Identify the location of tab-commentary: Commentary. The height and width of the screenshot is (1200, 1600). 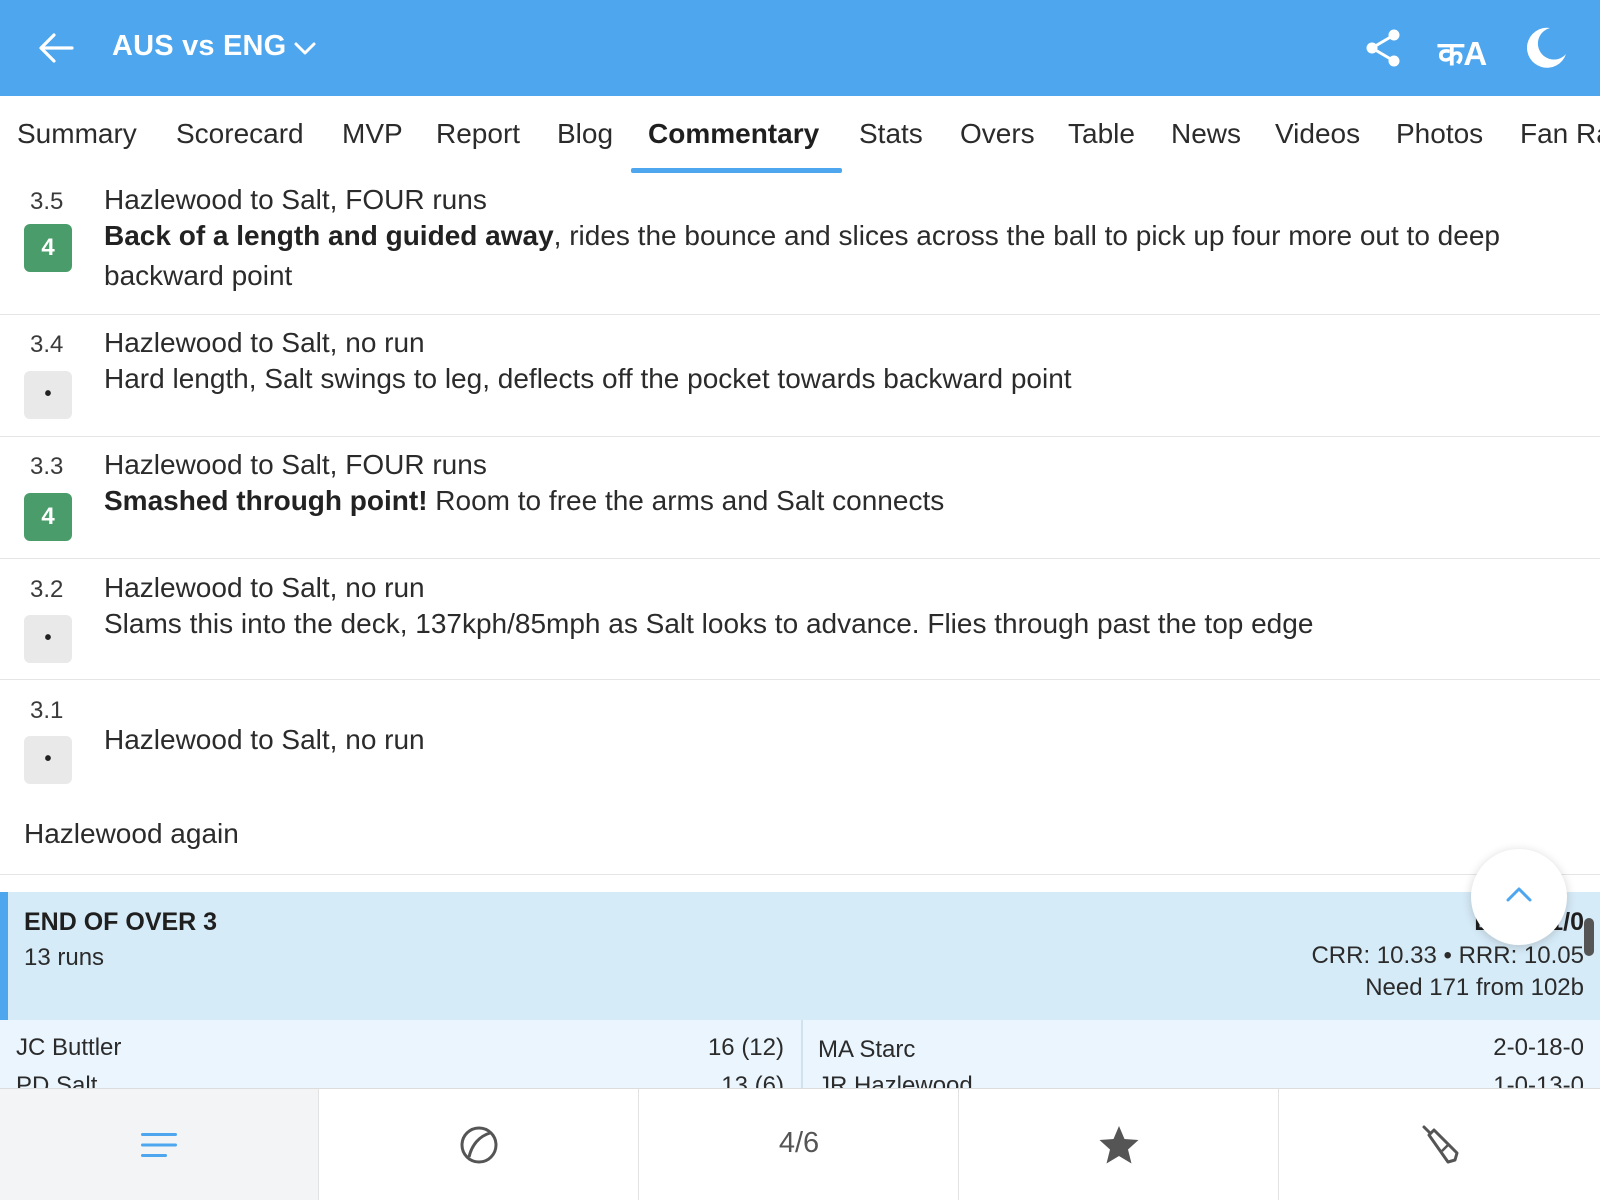
(733, 134).